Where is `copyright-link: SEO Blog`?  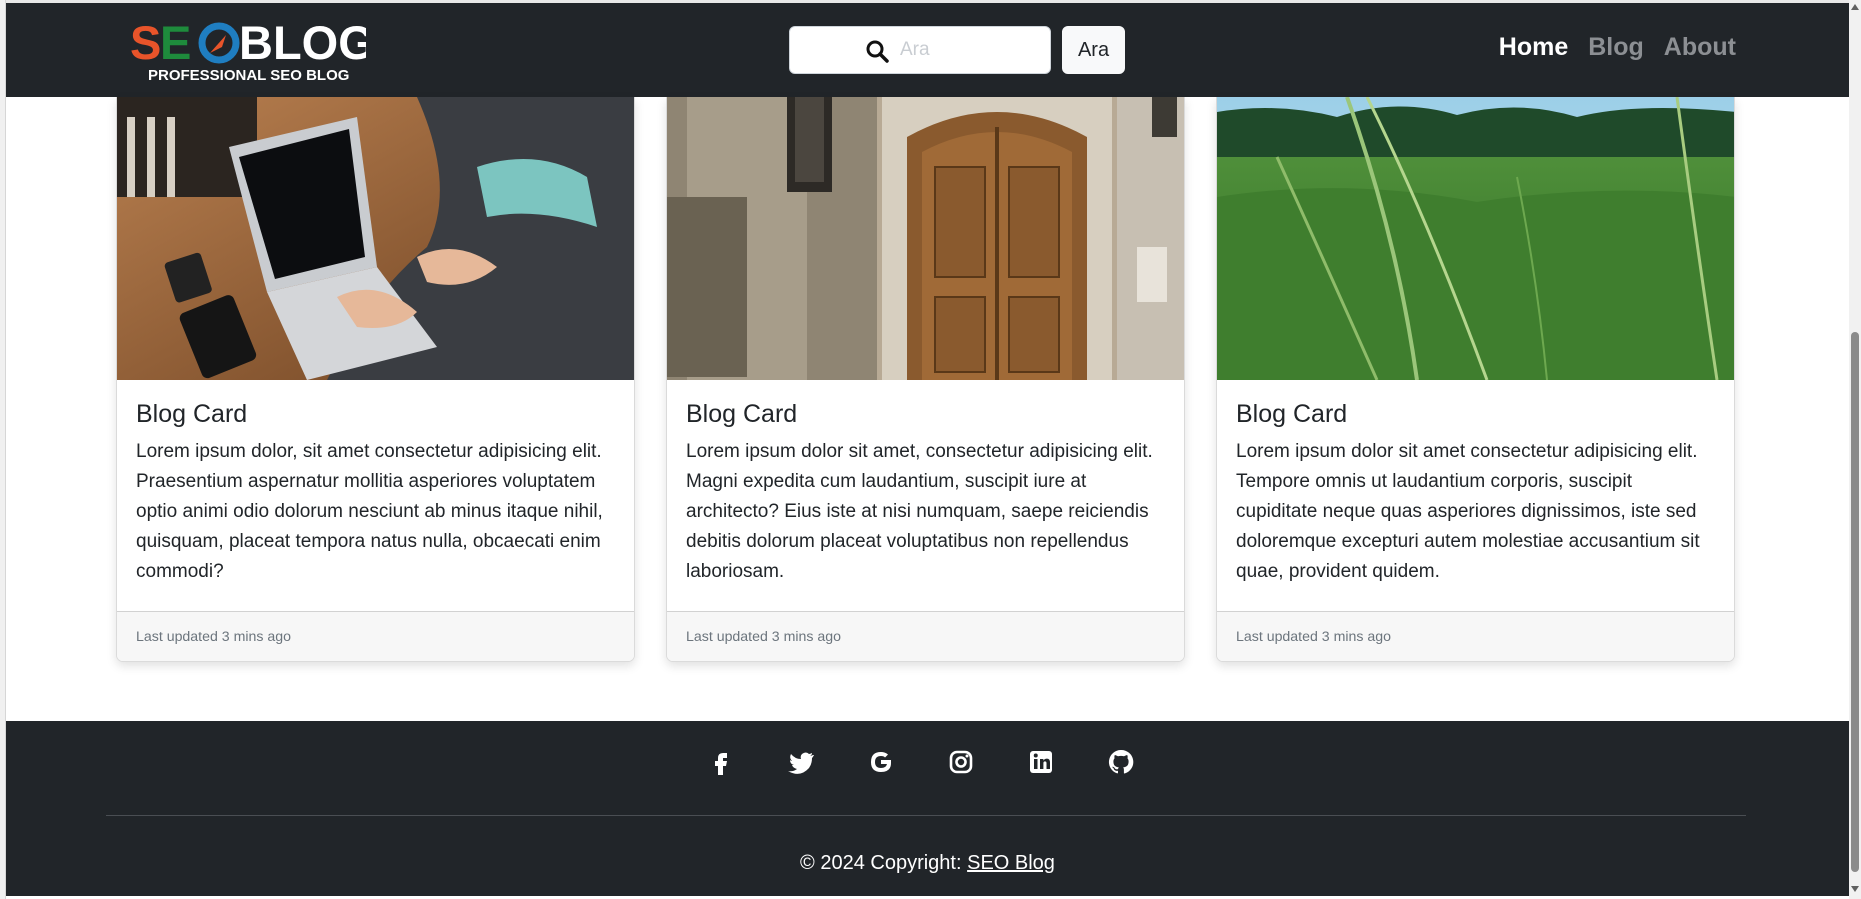
copyright-link: SEO Blog is located at coordinates (1011, 863).